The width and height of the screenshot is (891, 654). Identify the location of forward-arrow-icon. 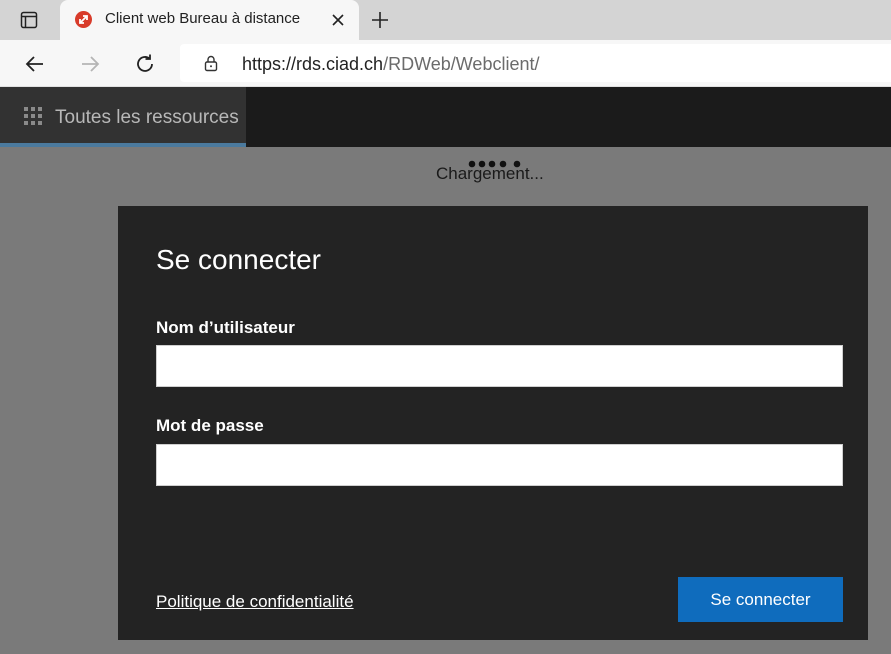
(90, 64).